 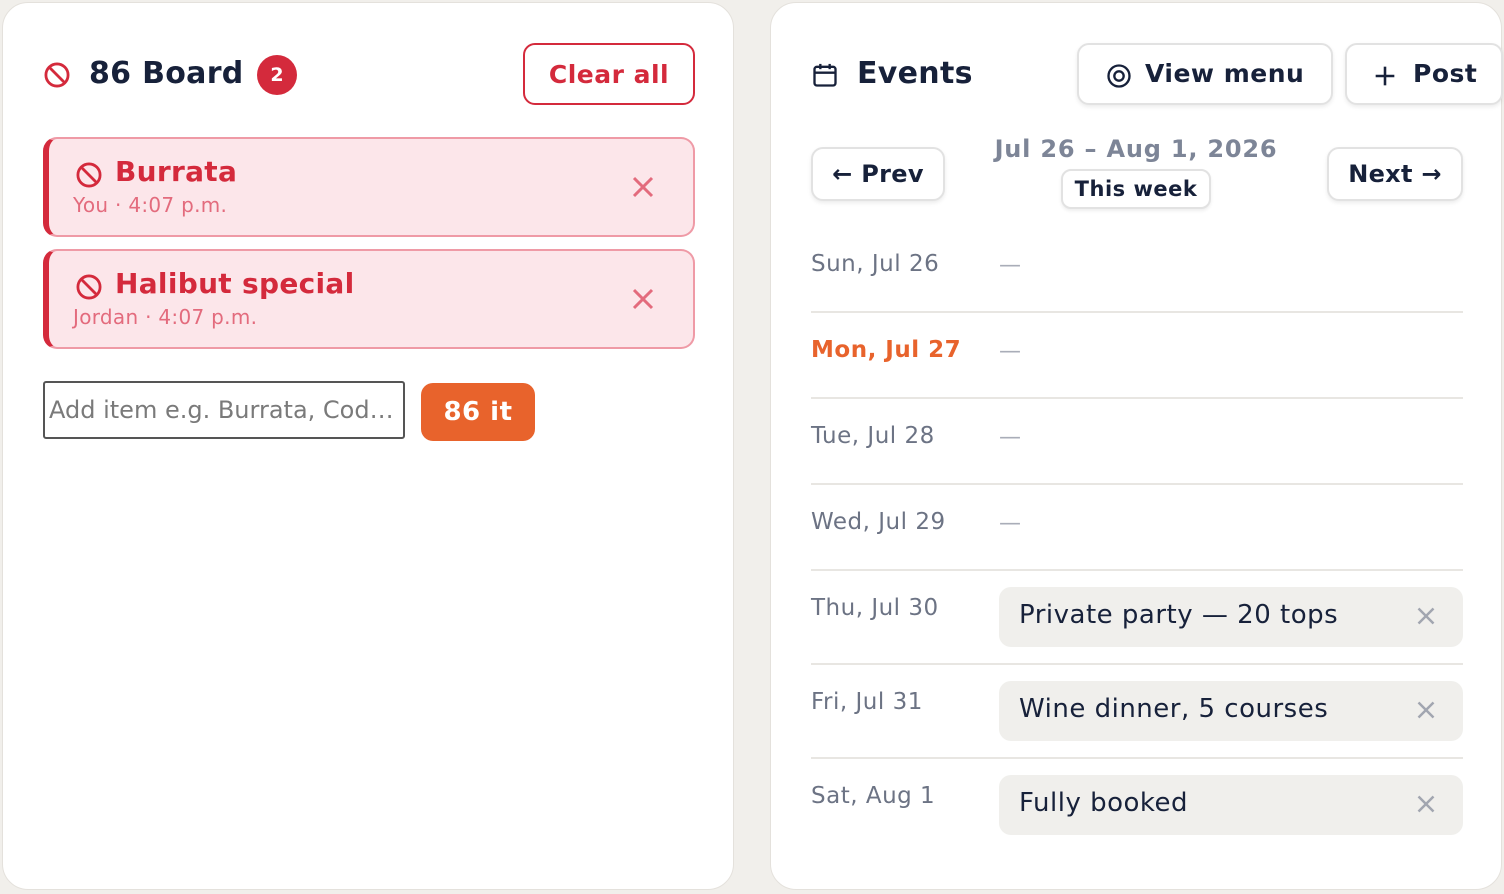 What do you see at coordinates (915, 73) in the screenshot?
I see `events-title: Events` at bounding box center [915, 73].